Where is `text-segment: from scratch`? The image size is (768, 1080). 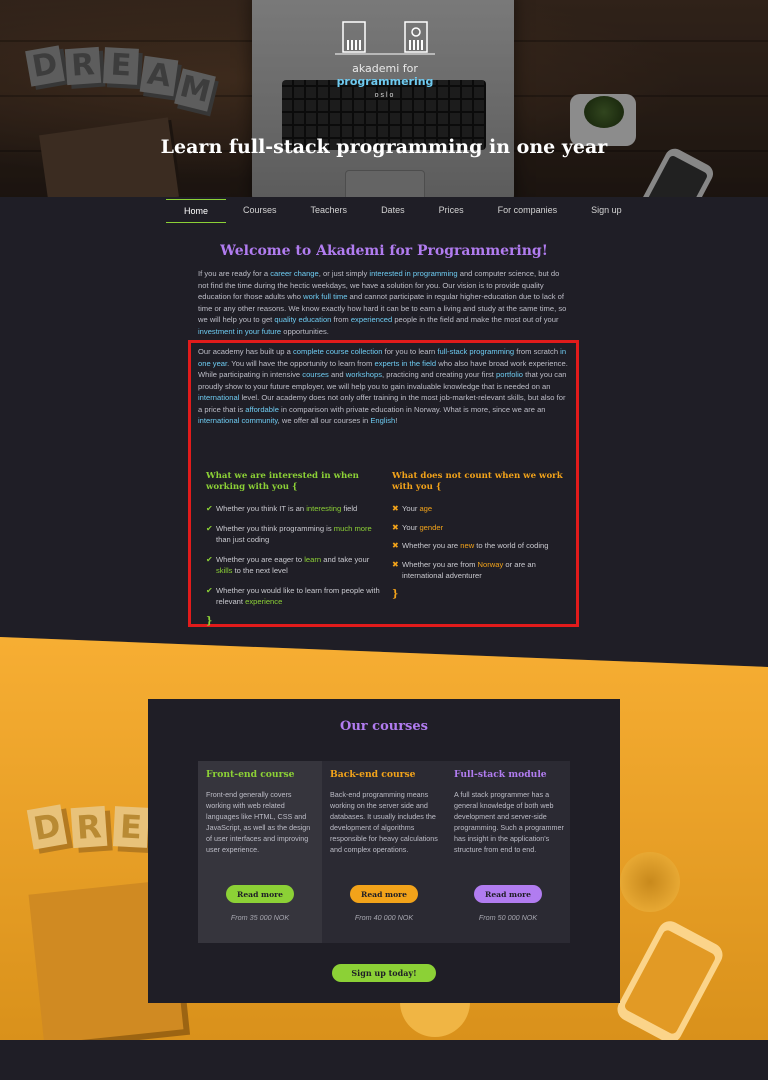 text-segment: from scratch is located at coordinates (537, 351).